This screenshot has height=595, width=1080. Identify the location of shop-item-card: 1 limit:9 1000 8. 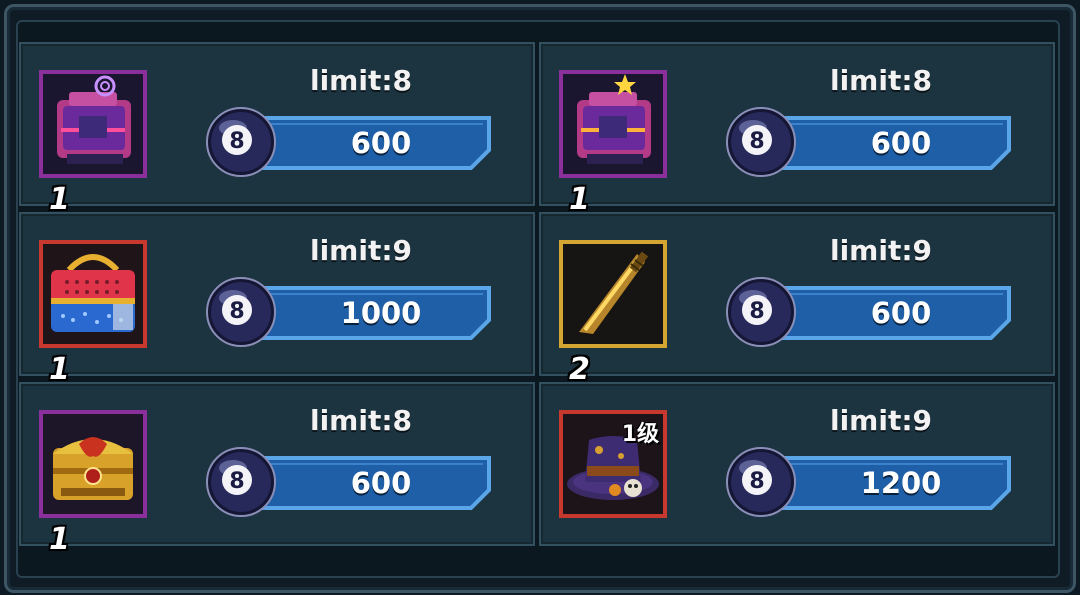
(277, 299).